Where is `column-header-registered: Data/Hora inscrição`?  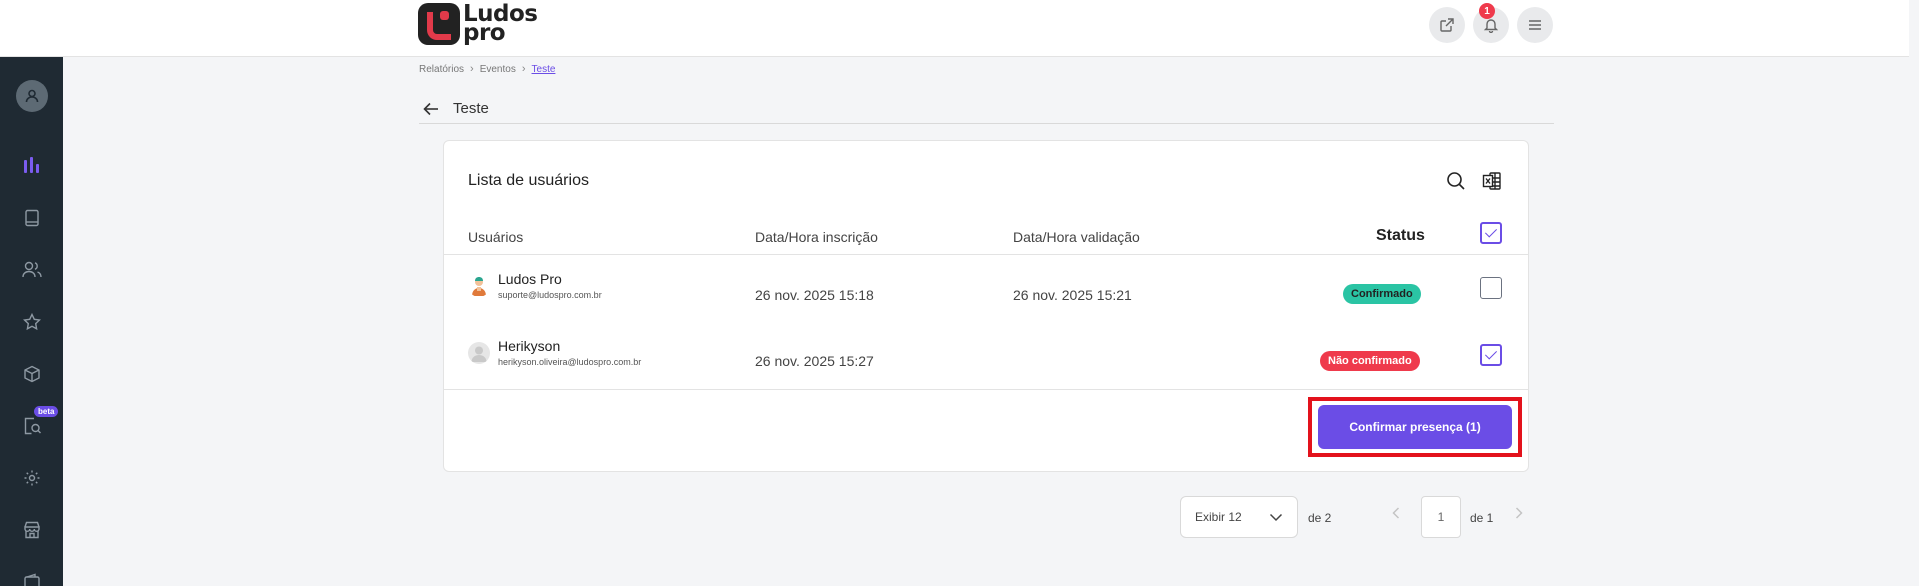
column-header-registered: Data/Hora inscrição is located at coordinates (816, 237).